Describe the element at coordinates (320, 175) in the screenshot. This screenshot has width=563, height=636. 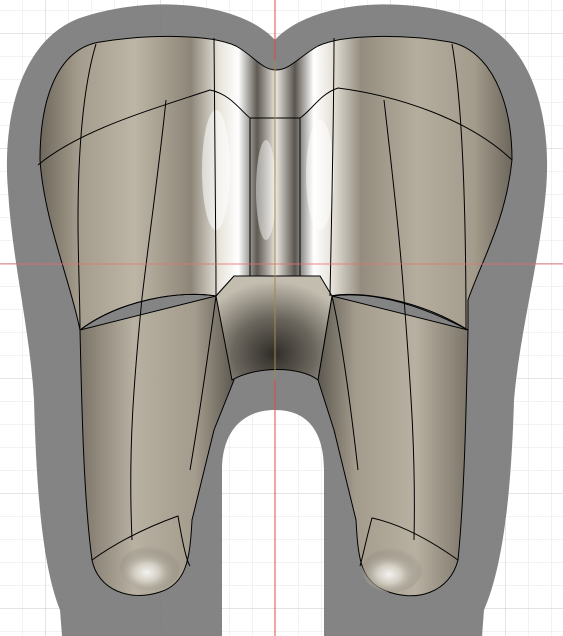
I see `crown-highlight-right` at that location.